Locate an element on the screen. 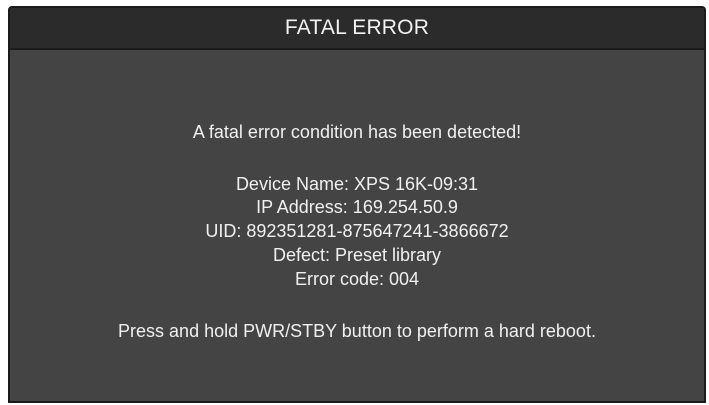 Image resolution: width=709 pixels, height=405 pixels. dialog-title: FATAL ERROR is located at coordinates (357, 27).